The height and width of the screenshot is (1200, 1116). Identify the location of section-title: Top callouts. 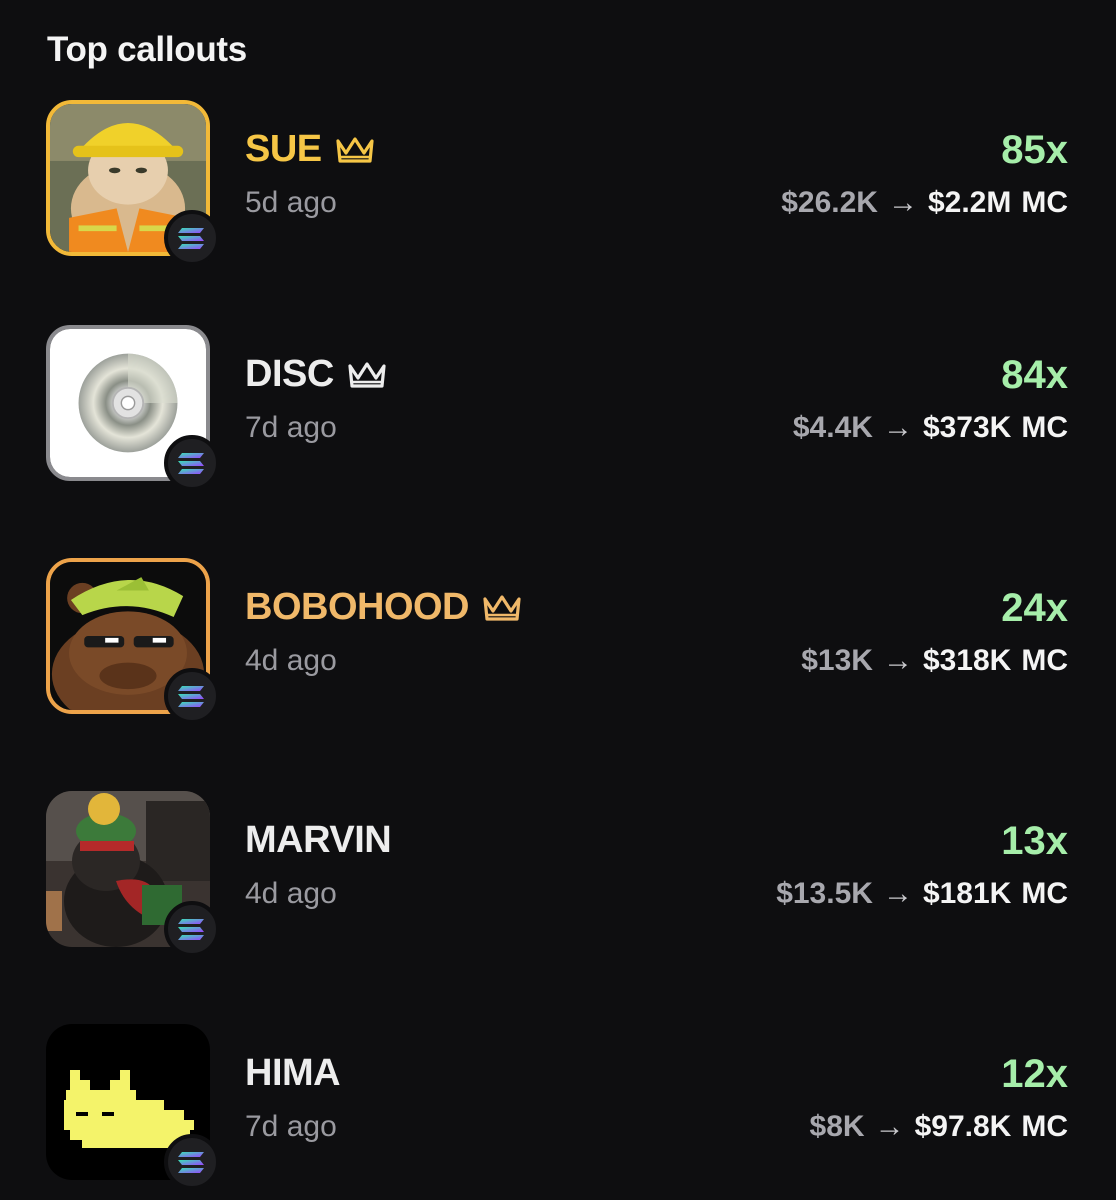
(147, 49).